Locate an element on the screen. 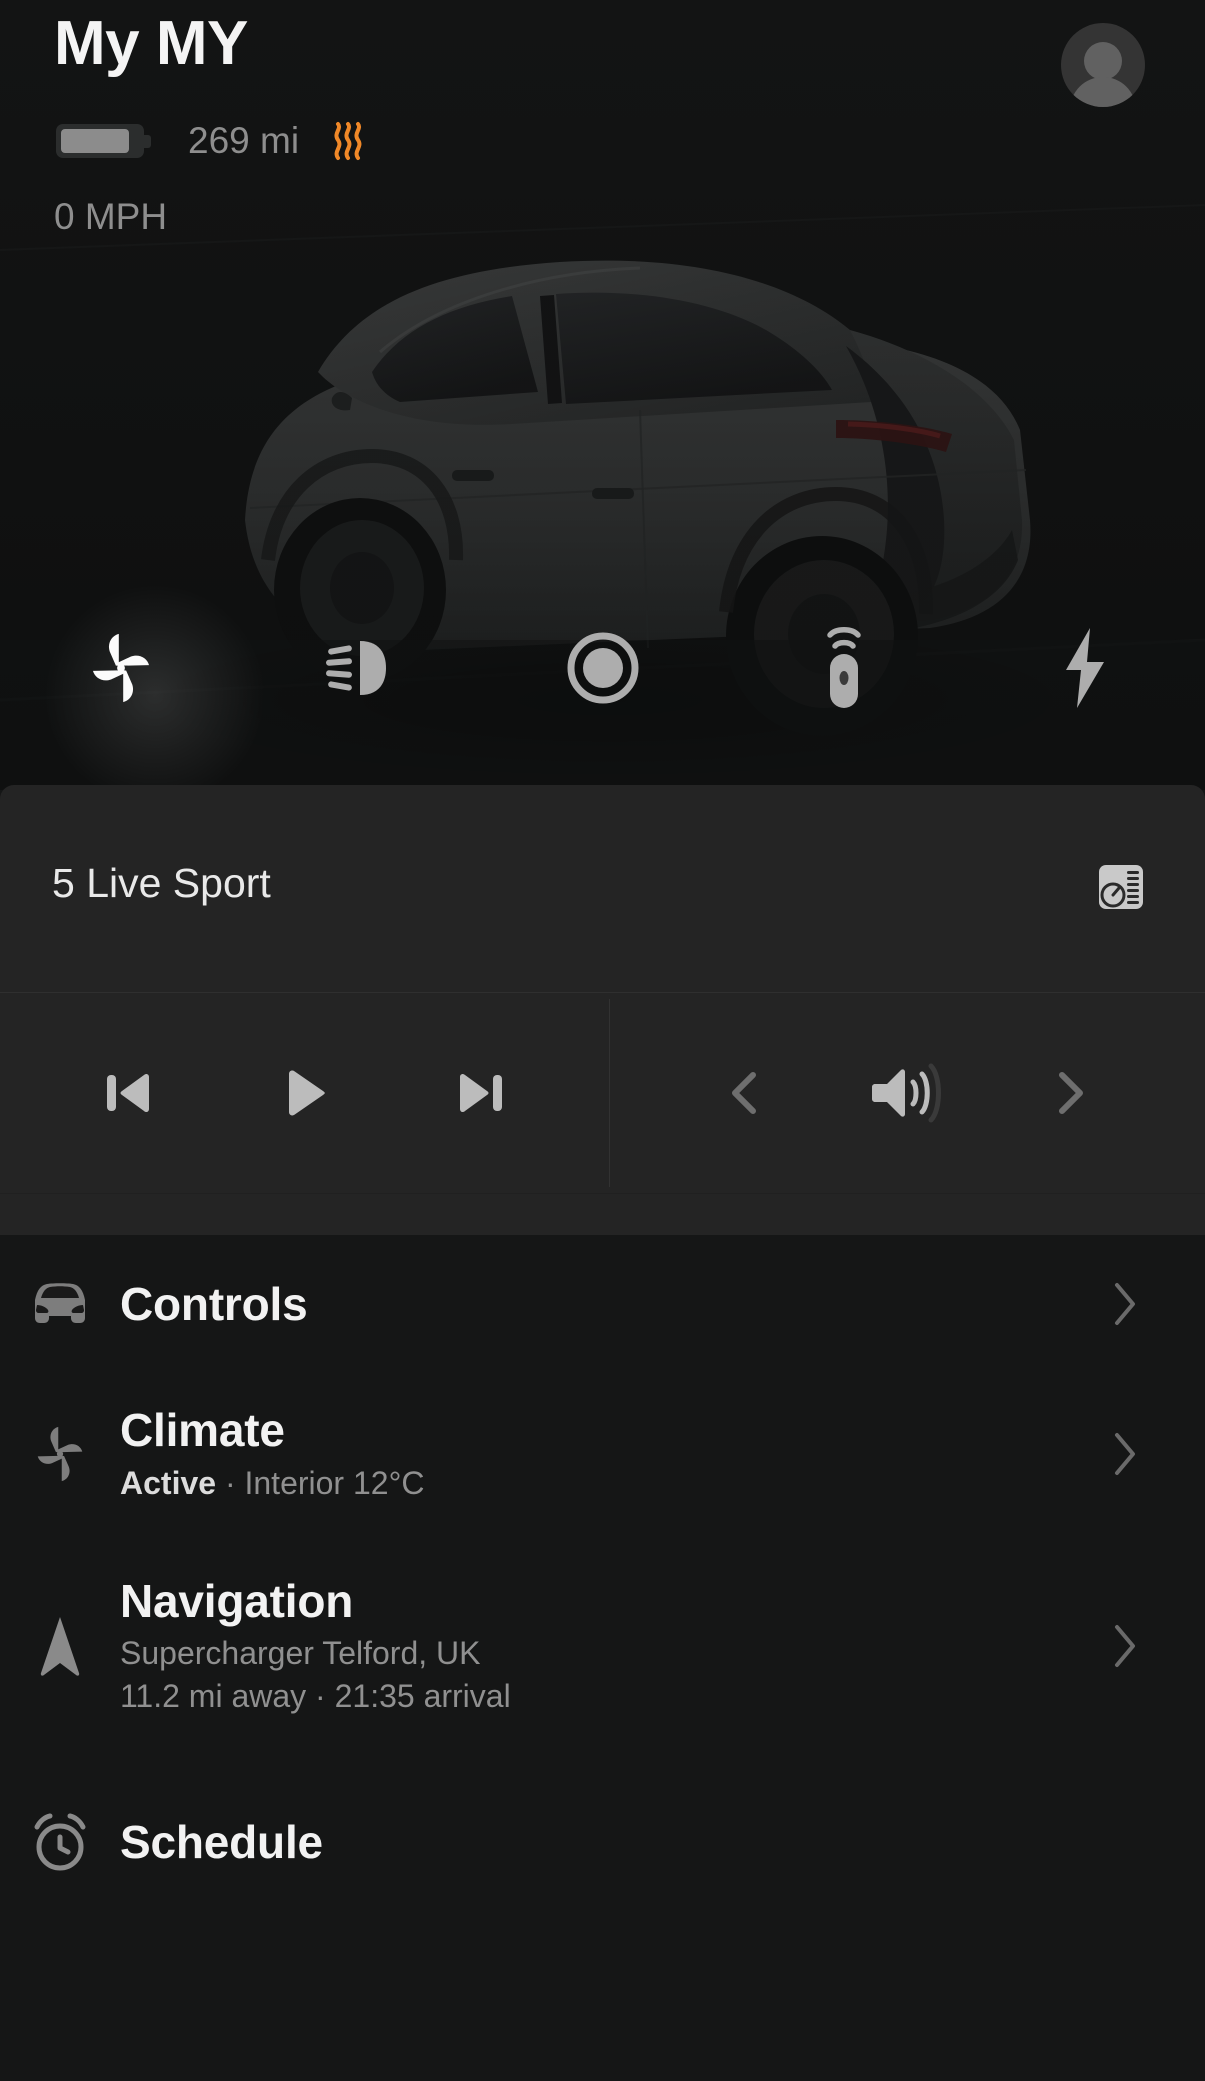  menu-item-text: Schedule is located at coordinates (612, 1842).